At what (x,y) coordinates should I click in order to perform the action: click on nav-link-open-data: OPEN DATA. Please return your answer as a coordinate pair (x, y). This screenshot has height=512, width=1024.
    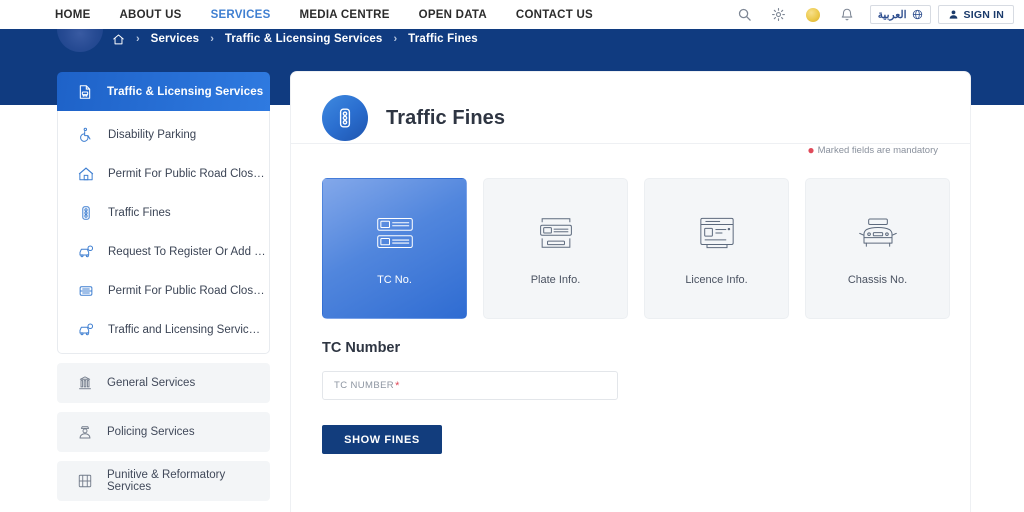
    Looking at the image, I should click on (453, 15).